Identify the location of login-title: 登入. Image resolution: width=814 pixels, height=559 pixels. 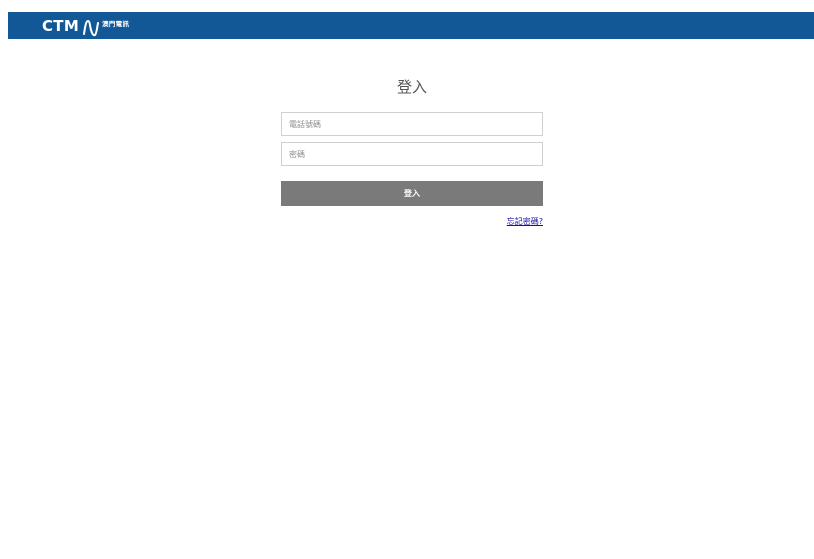
(411, 87).